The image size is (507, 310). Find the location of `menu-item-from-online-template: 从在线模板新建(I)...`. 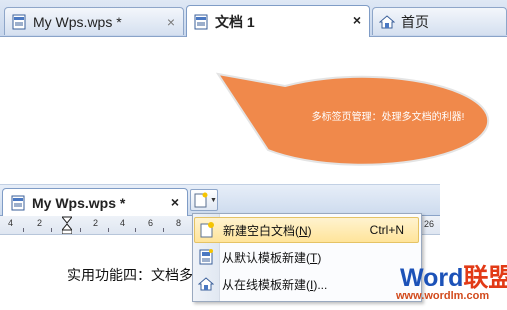

menu-item-from-online-template: 从在线模板新建(I)... is located at coordinates (306, 284).